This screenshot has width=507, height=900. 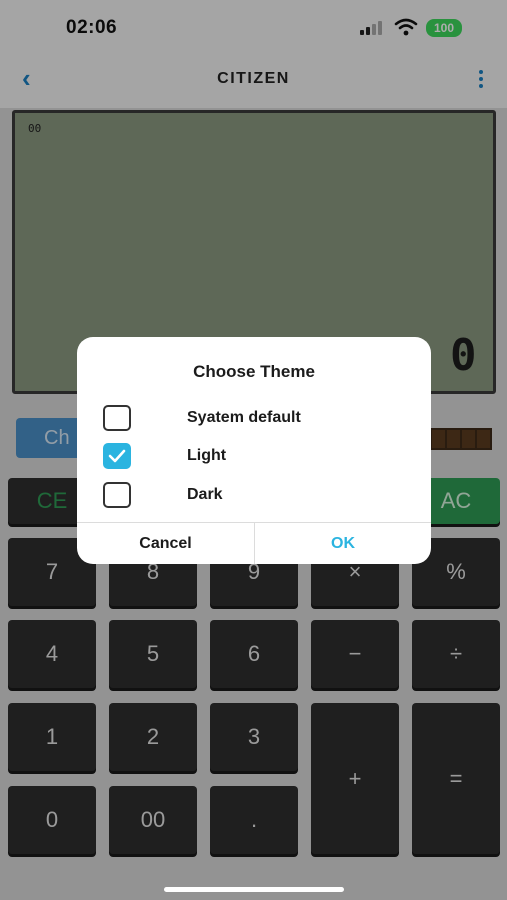 What do you see at coordinates (343, 543) in the screenshot?
I see `ok-button: OK` at bounding box center [343, 543].